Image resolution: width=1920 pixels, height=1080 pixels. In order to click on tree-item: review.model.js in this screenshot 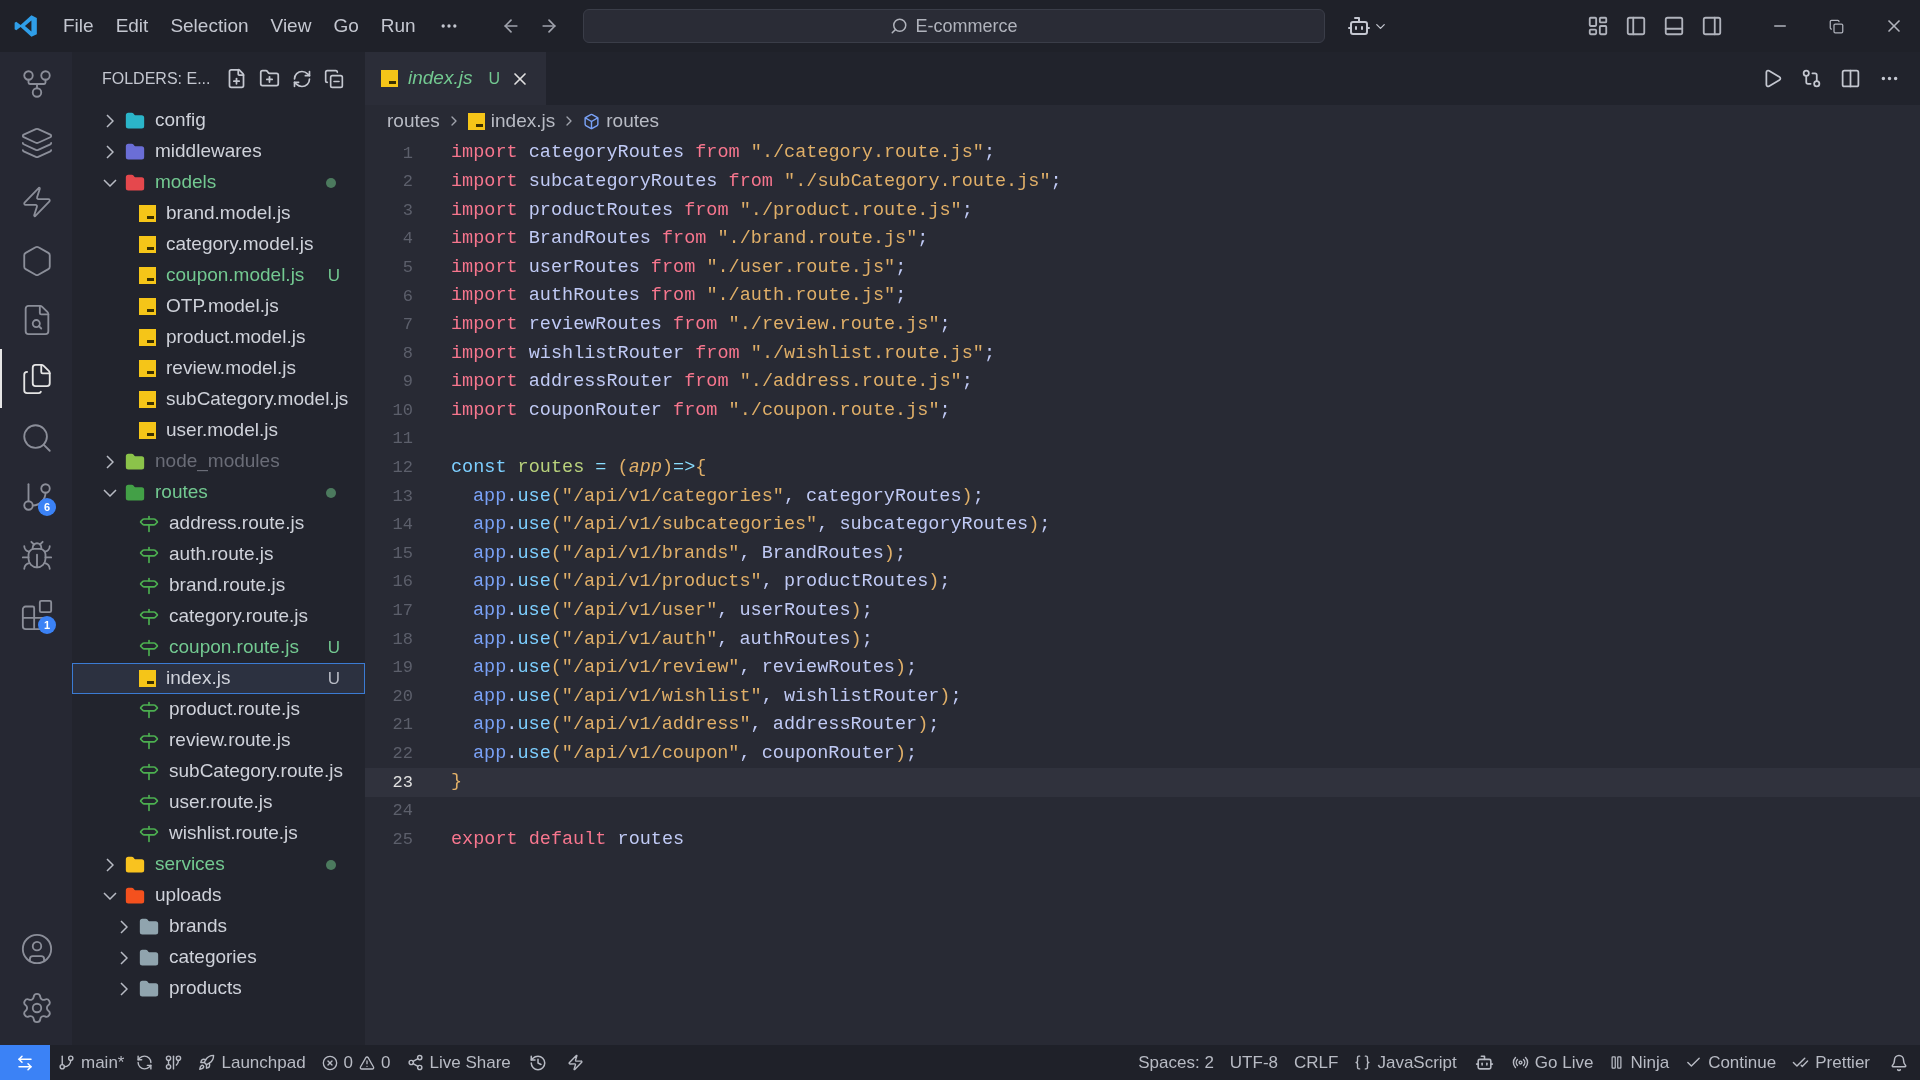, I will do `click(218, 368)`.